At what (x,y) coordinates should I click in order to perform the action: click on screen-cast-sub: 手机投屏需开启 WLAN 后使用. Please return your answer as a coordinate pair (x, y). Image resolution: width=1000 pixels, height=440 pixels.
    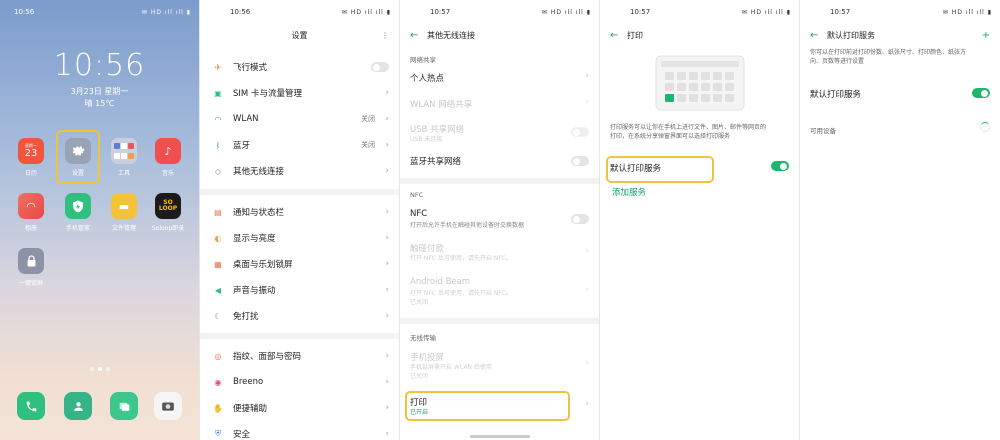
    Looking at the image, I should click on (451, 367).